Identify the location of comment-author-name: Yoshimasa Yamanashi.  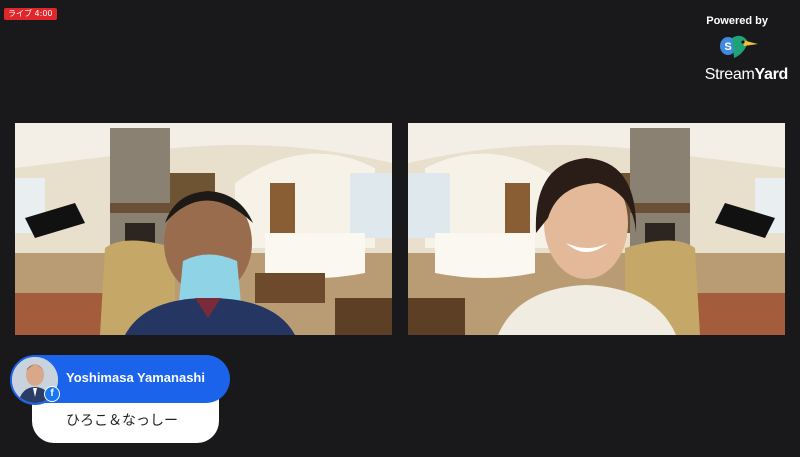
(135, 377).